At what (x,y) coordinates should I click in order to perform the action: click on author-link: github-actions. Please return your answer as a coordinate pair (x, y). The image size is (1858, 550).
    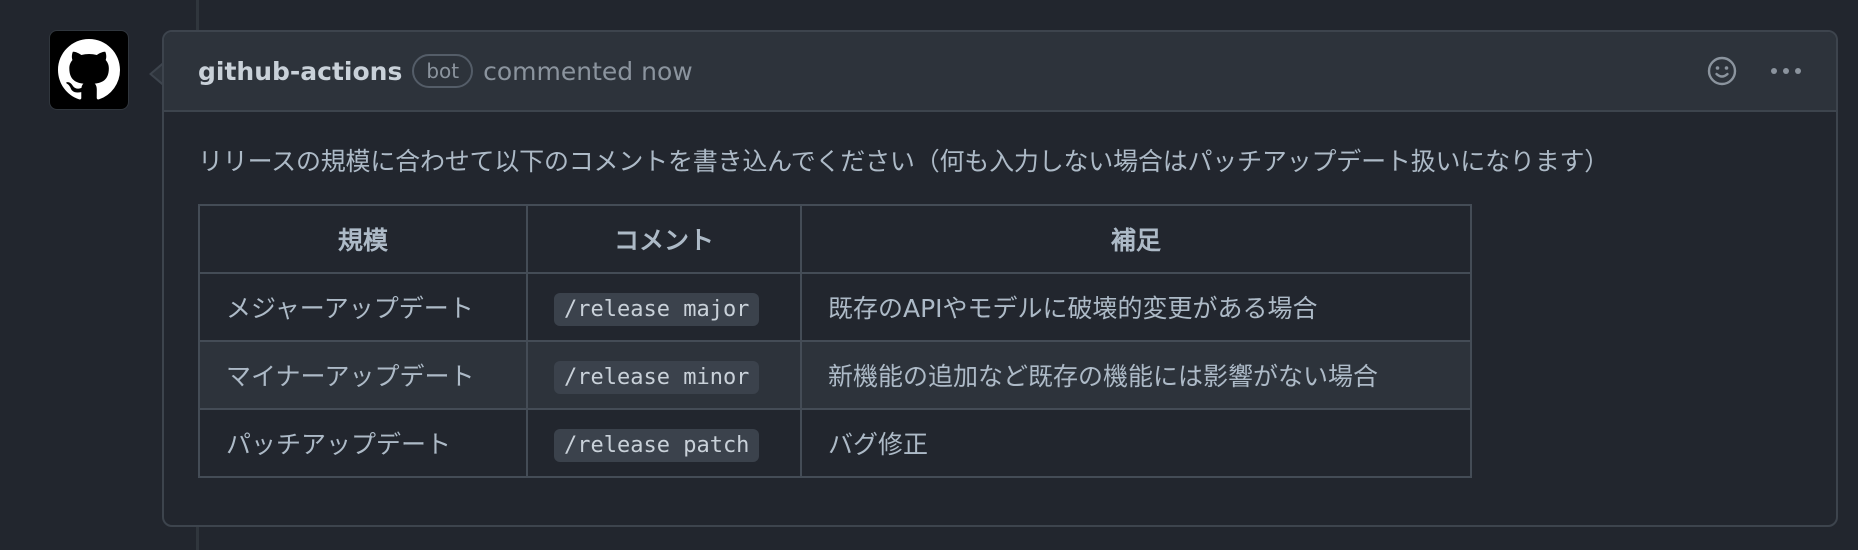
    Looking at the image, I should click on (300, 71).